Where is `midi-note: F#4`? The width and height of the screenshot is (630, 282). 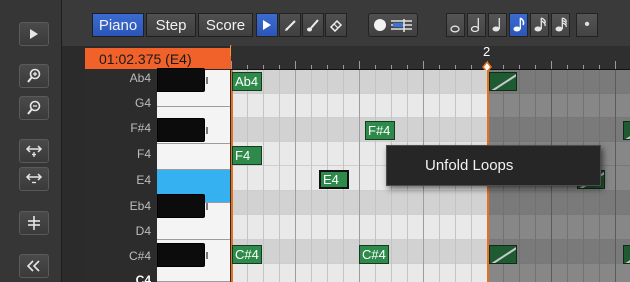 midi-note: F#4 is located at coordinates (380, 130).